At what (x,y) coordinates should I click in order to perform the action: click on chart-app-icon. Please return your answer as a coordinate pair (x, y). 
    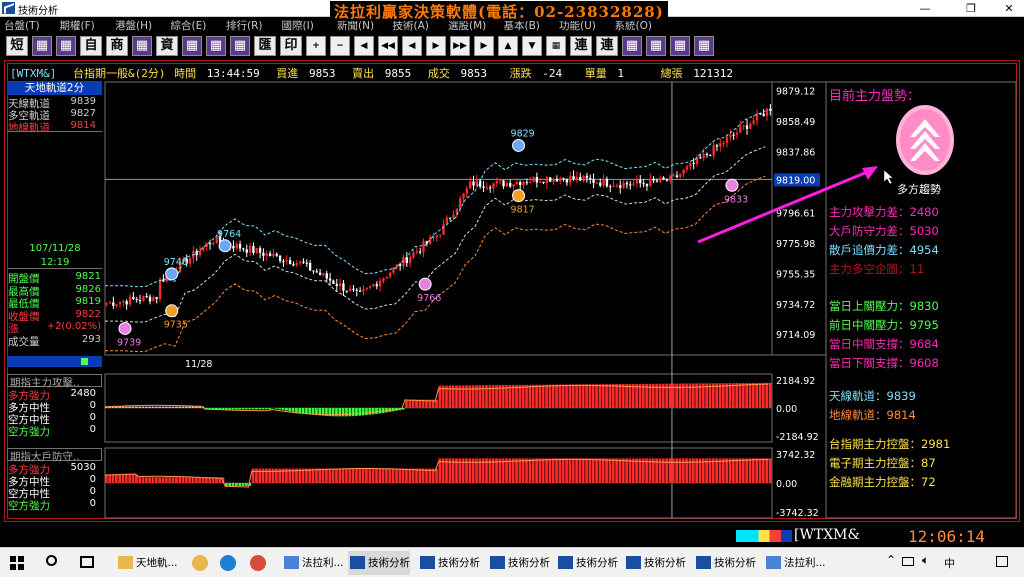
    Looking at the image, I should click on (497, 562).